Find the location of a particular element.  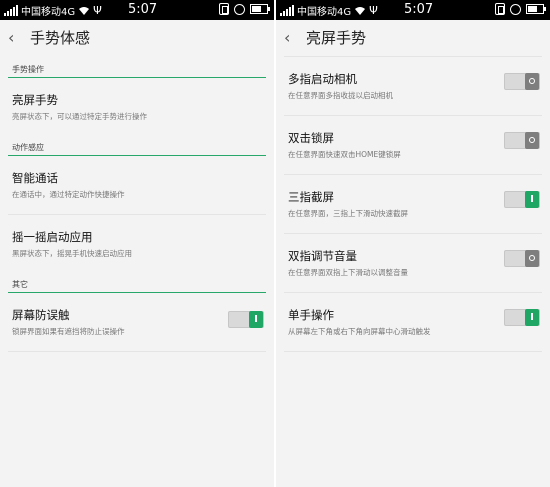

settings-item-pocket-mode: 屏幕防误触 锁屏界面如果有遮挡将防止误操作 is located at coordinates (137, 322).